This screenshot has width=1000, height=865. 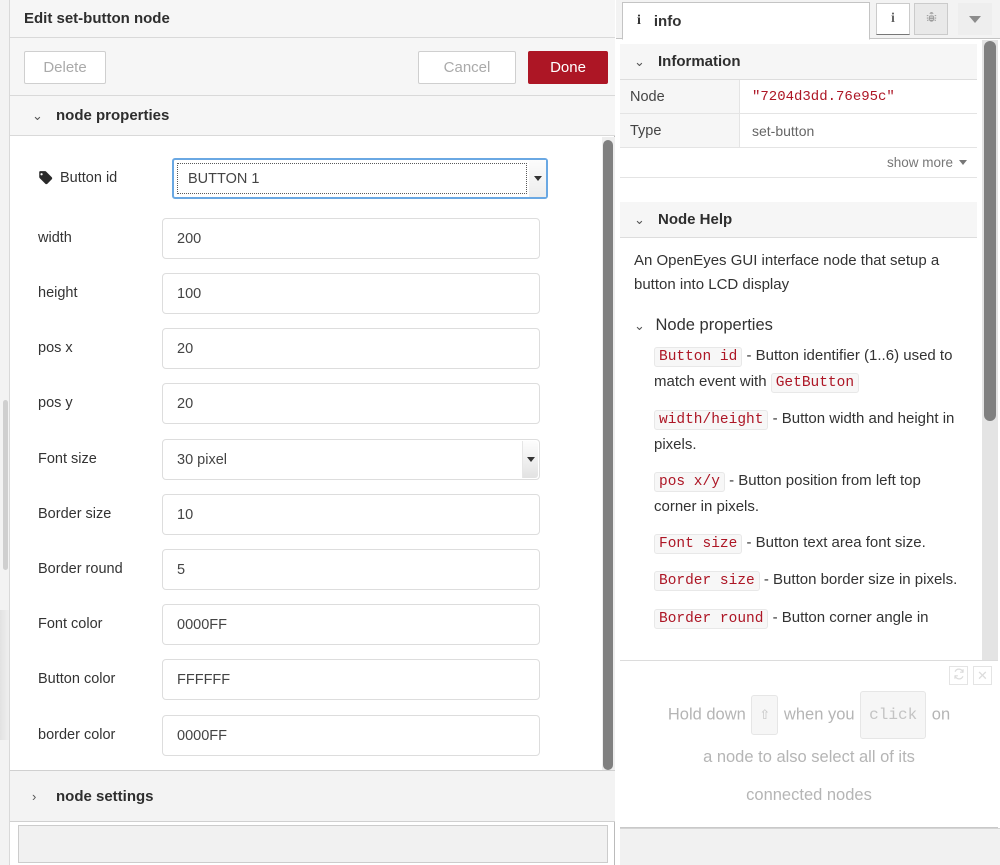 I want to click on help-text-font-size: - Button text area font size., so click(x=834, y=542).